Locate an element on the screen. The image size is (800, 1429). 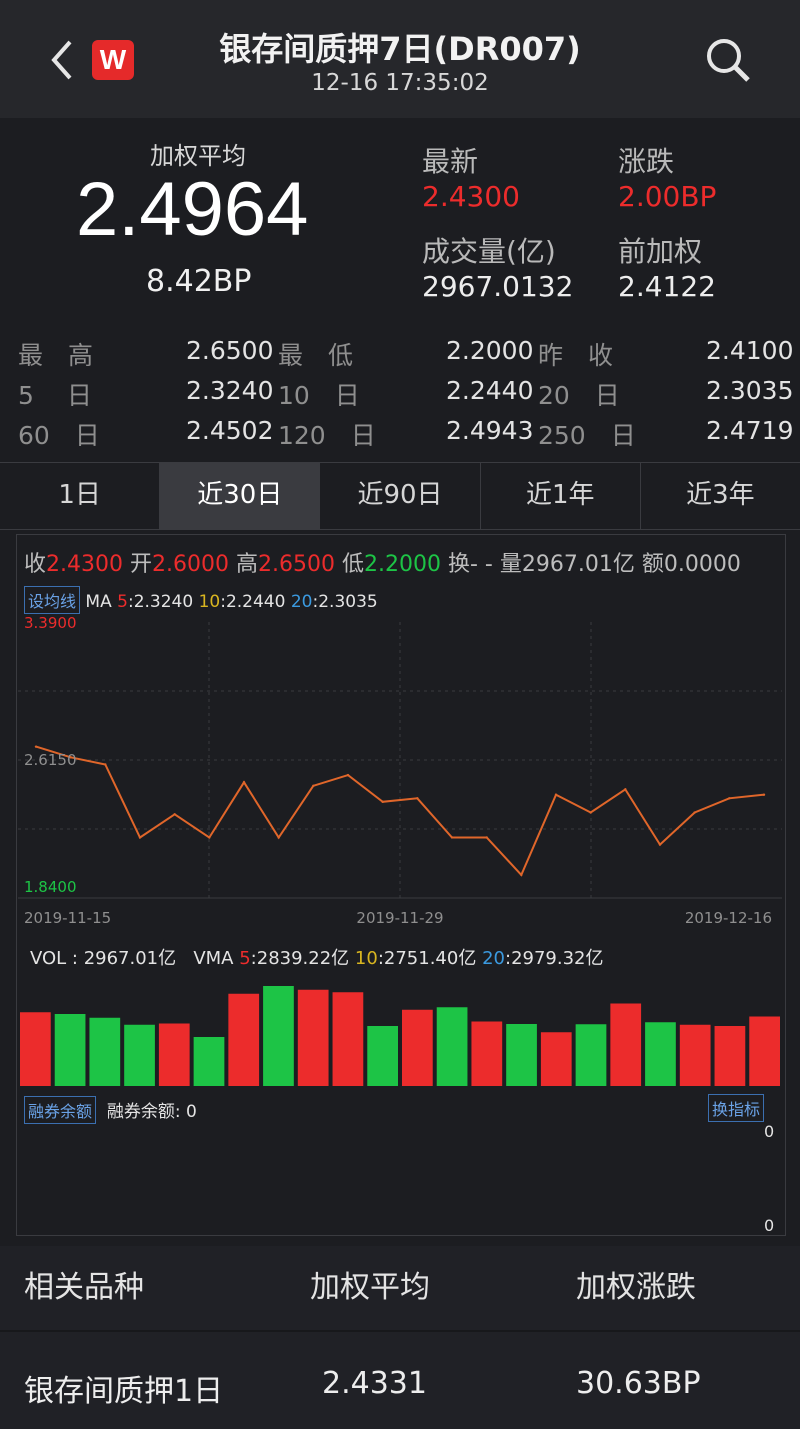
tab-3-years: 近3年 is located at coordinates (720, 496).